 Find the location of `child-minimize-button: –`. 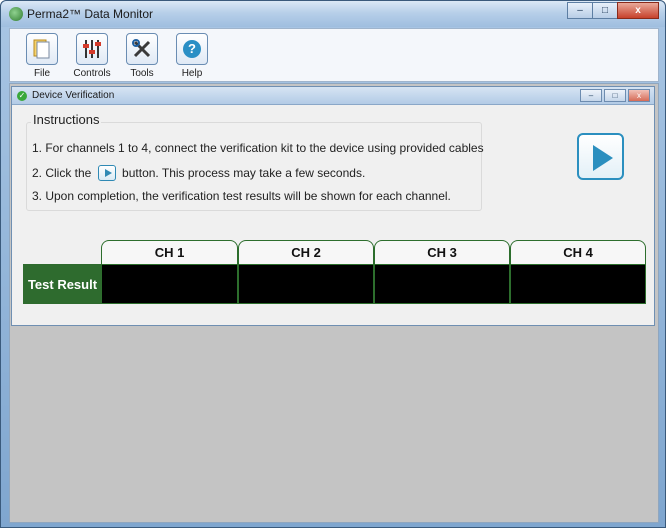

child-minimize-button: – is located at coordinates (591, 95).